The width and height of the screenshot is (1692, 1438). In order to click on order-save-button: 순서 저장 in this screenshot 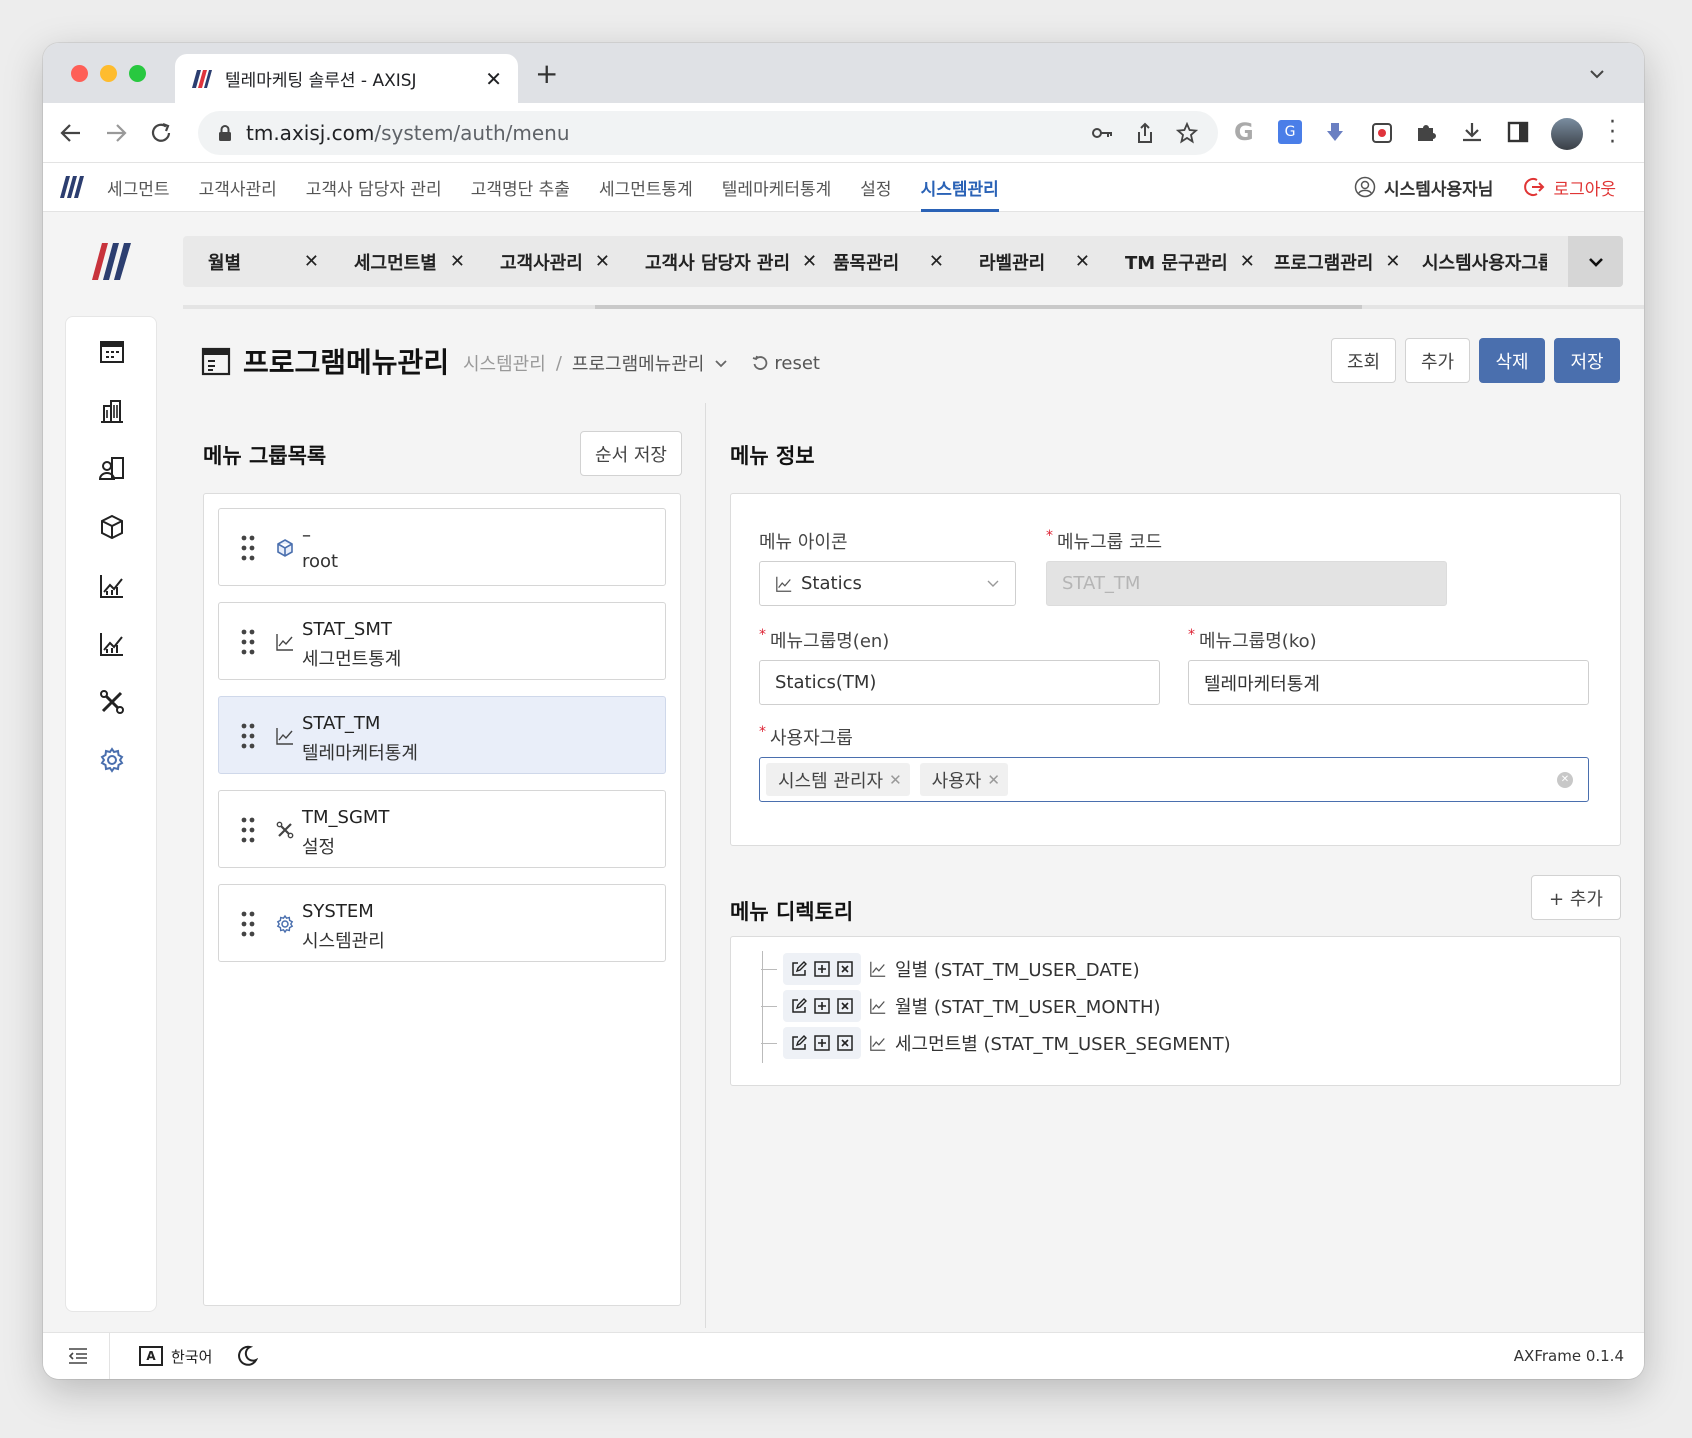, I will do `click(631, 453)`.